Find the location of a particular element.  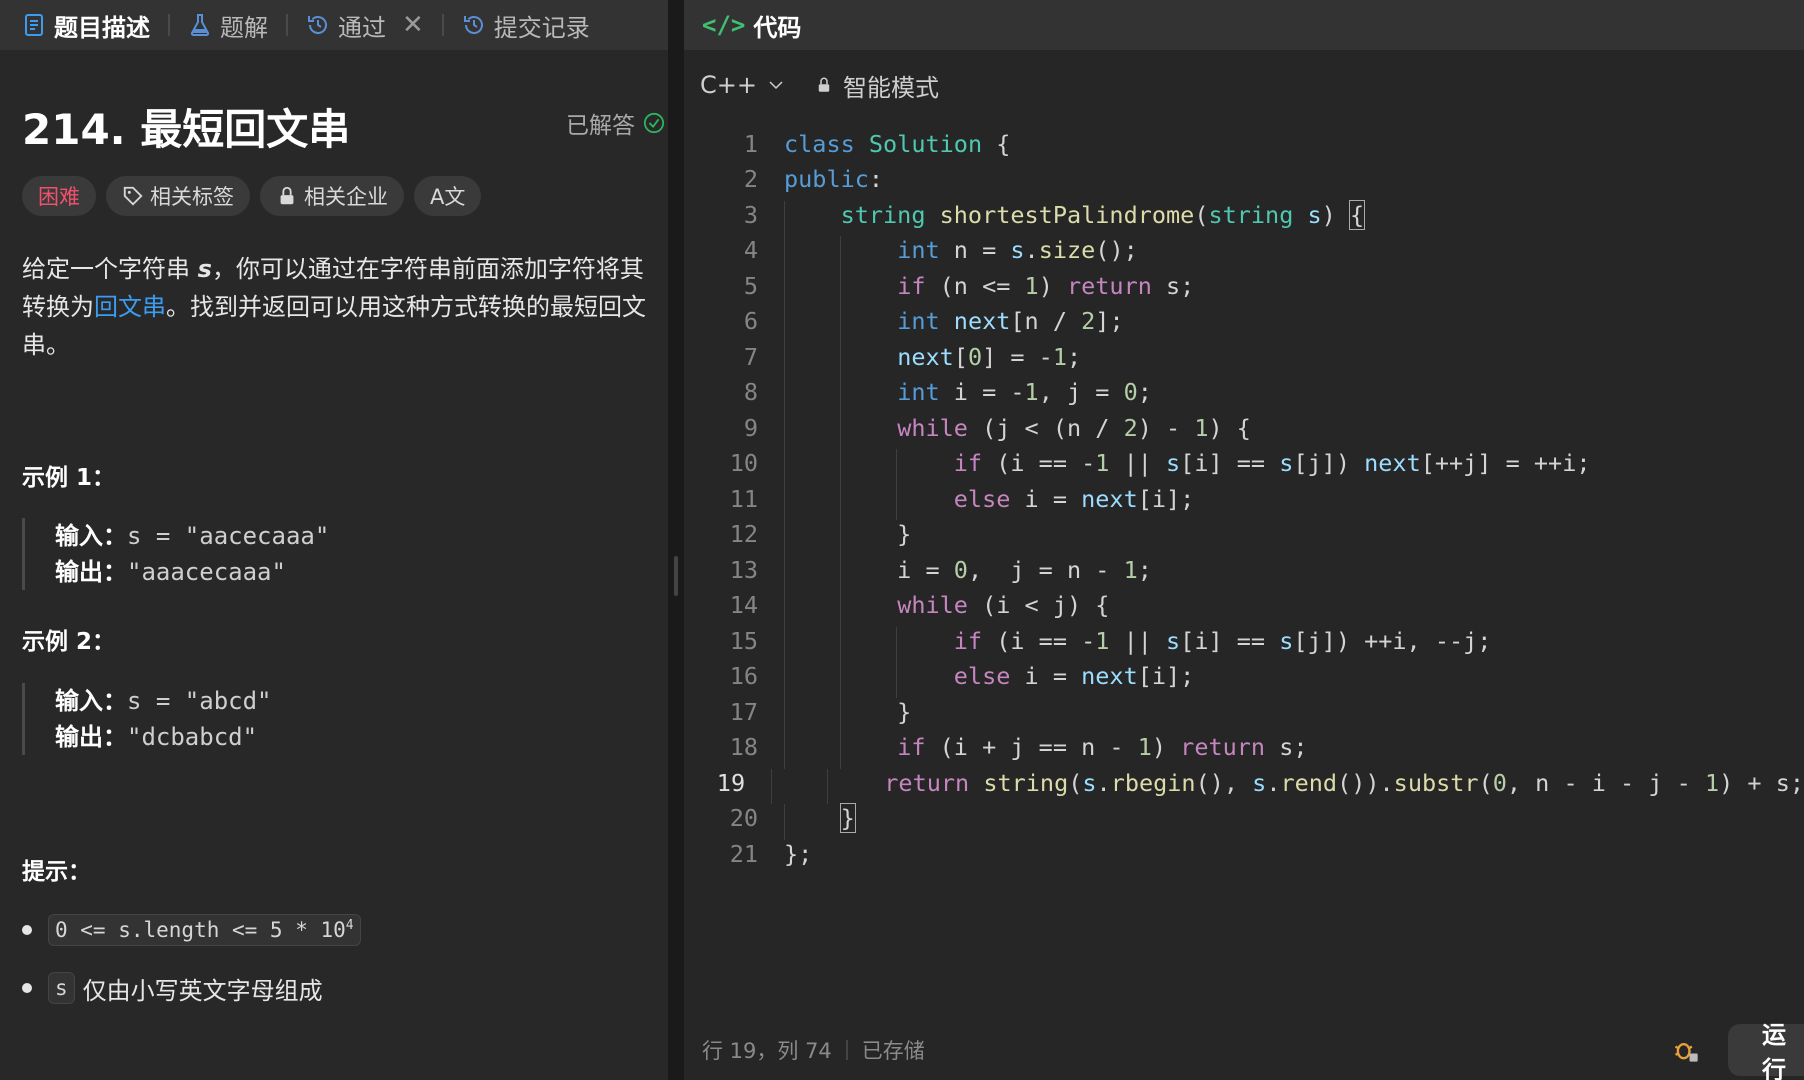

code-line: 11 else i = next[i]; is located at coordinates (1244, 501).